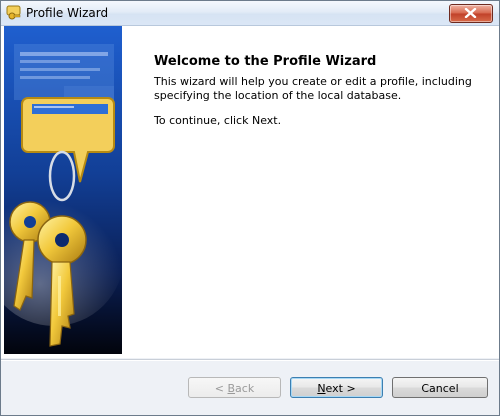 Image resolution: width=500 pixels, height=416 pixels. What do you see at coordinates (245, 388) in the screenshot?
I see `back-button-label: ack` at bounding box center [245, 388].